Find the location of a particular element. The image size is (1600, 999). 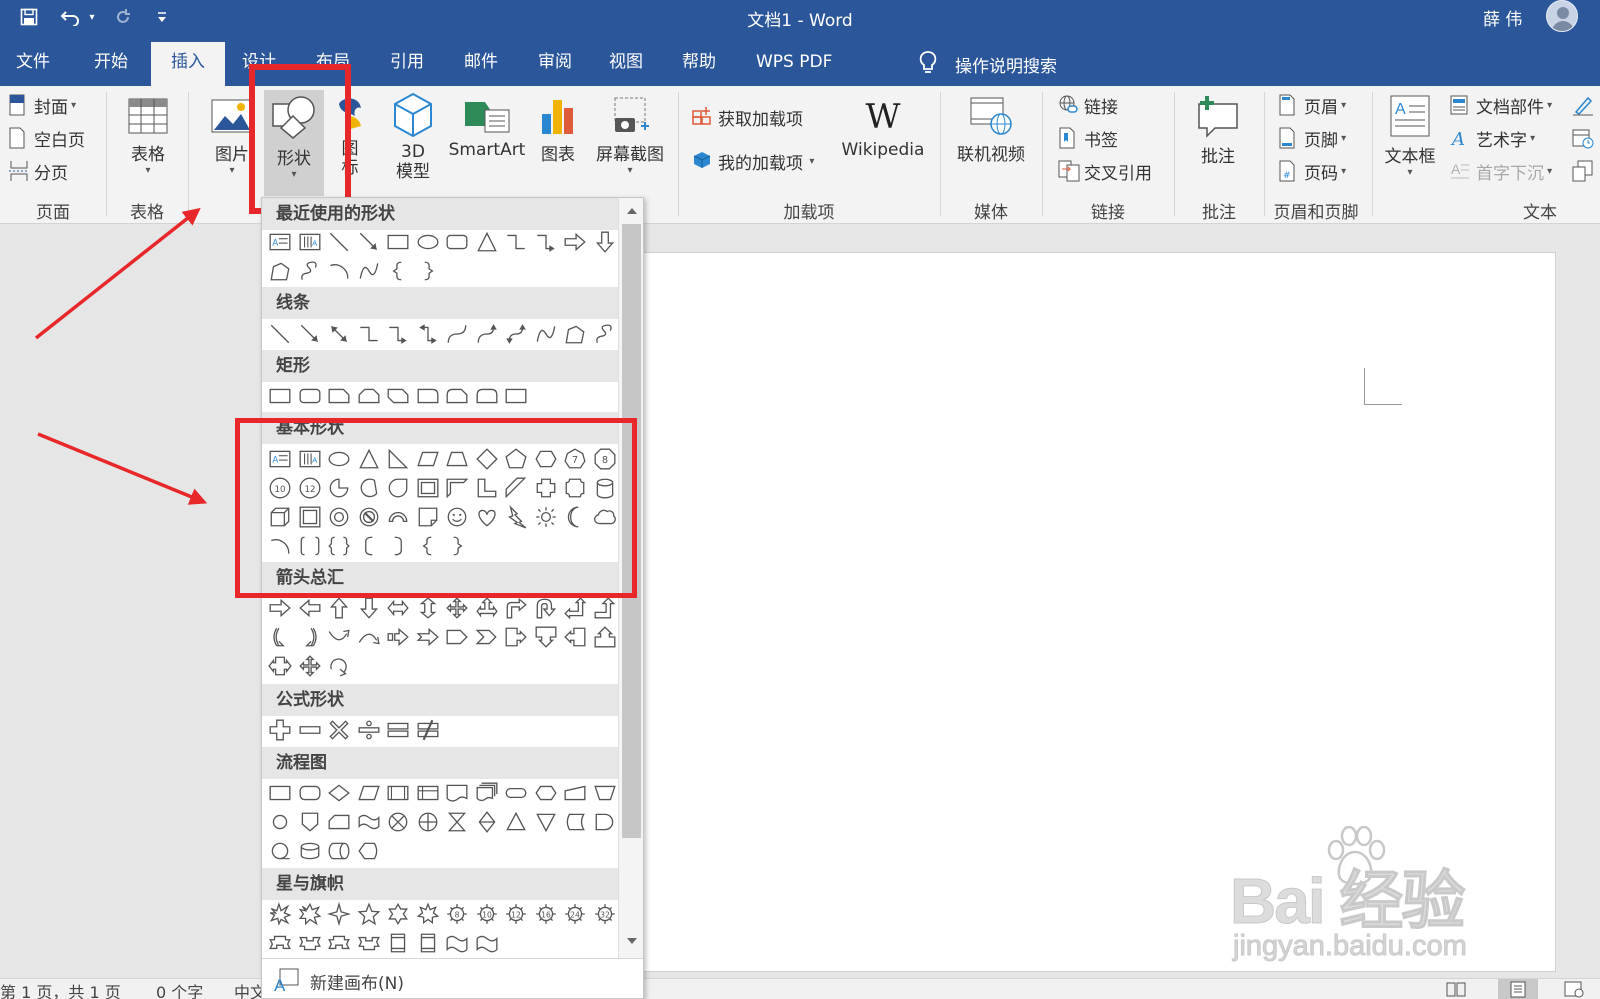

shape-fc-card-icon is located at coordinates (339, 822).